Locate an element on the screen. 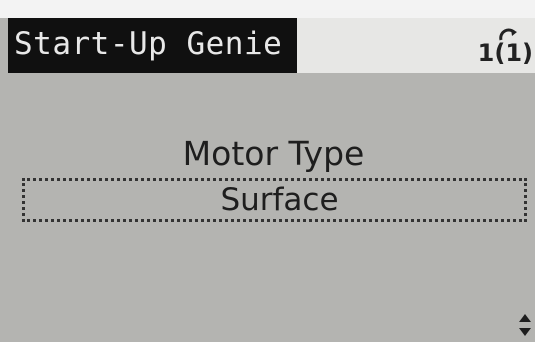  title-highlight: Start-Up Genie is located at coordinates (152, 45).